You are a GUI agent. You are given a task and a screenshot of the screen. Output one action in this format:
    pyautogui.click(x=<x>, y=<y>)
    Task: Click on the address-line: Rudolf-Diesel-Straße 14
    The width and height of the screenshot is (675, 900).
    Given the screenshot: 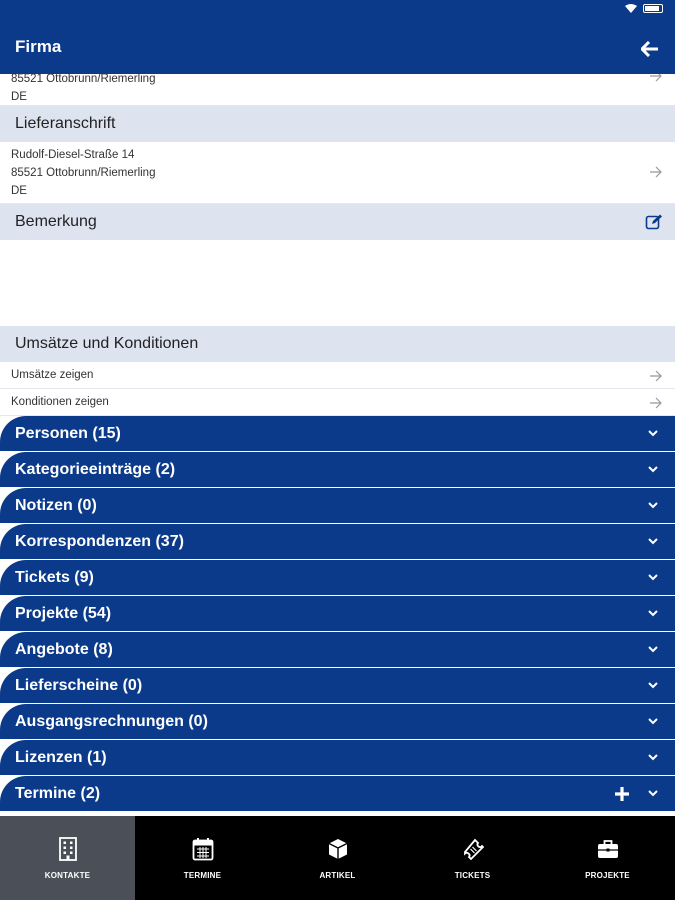 What is the action you would take?
    pyautogui.click(x=73, y=155)
    